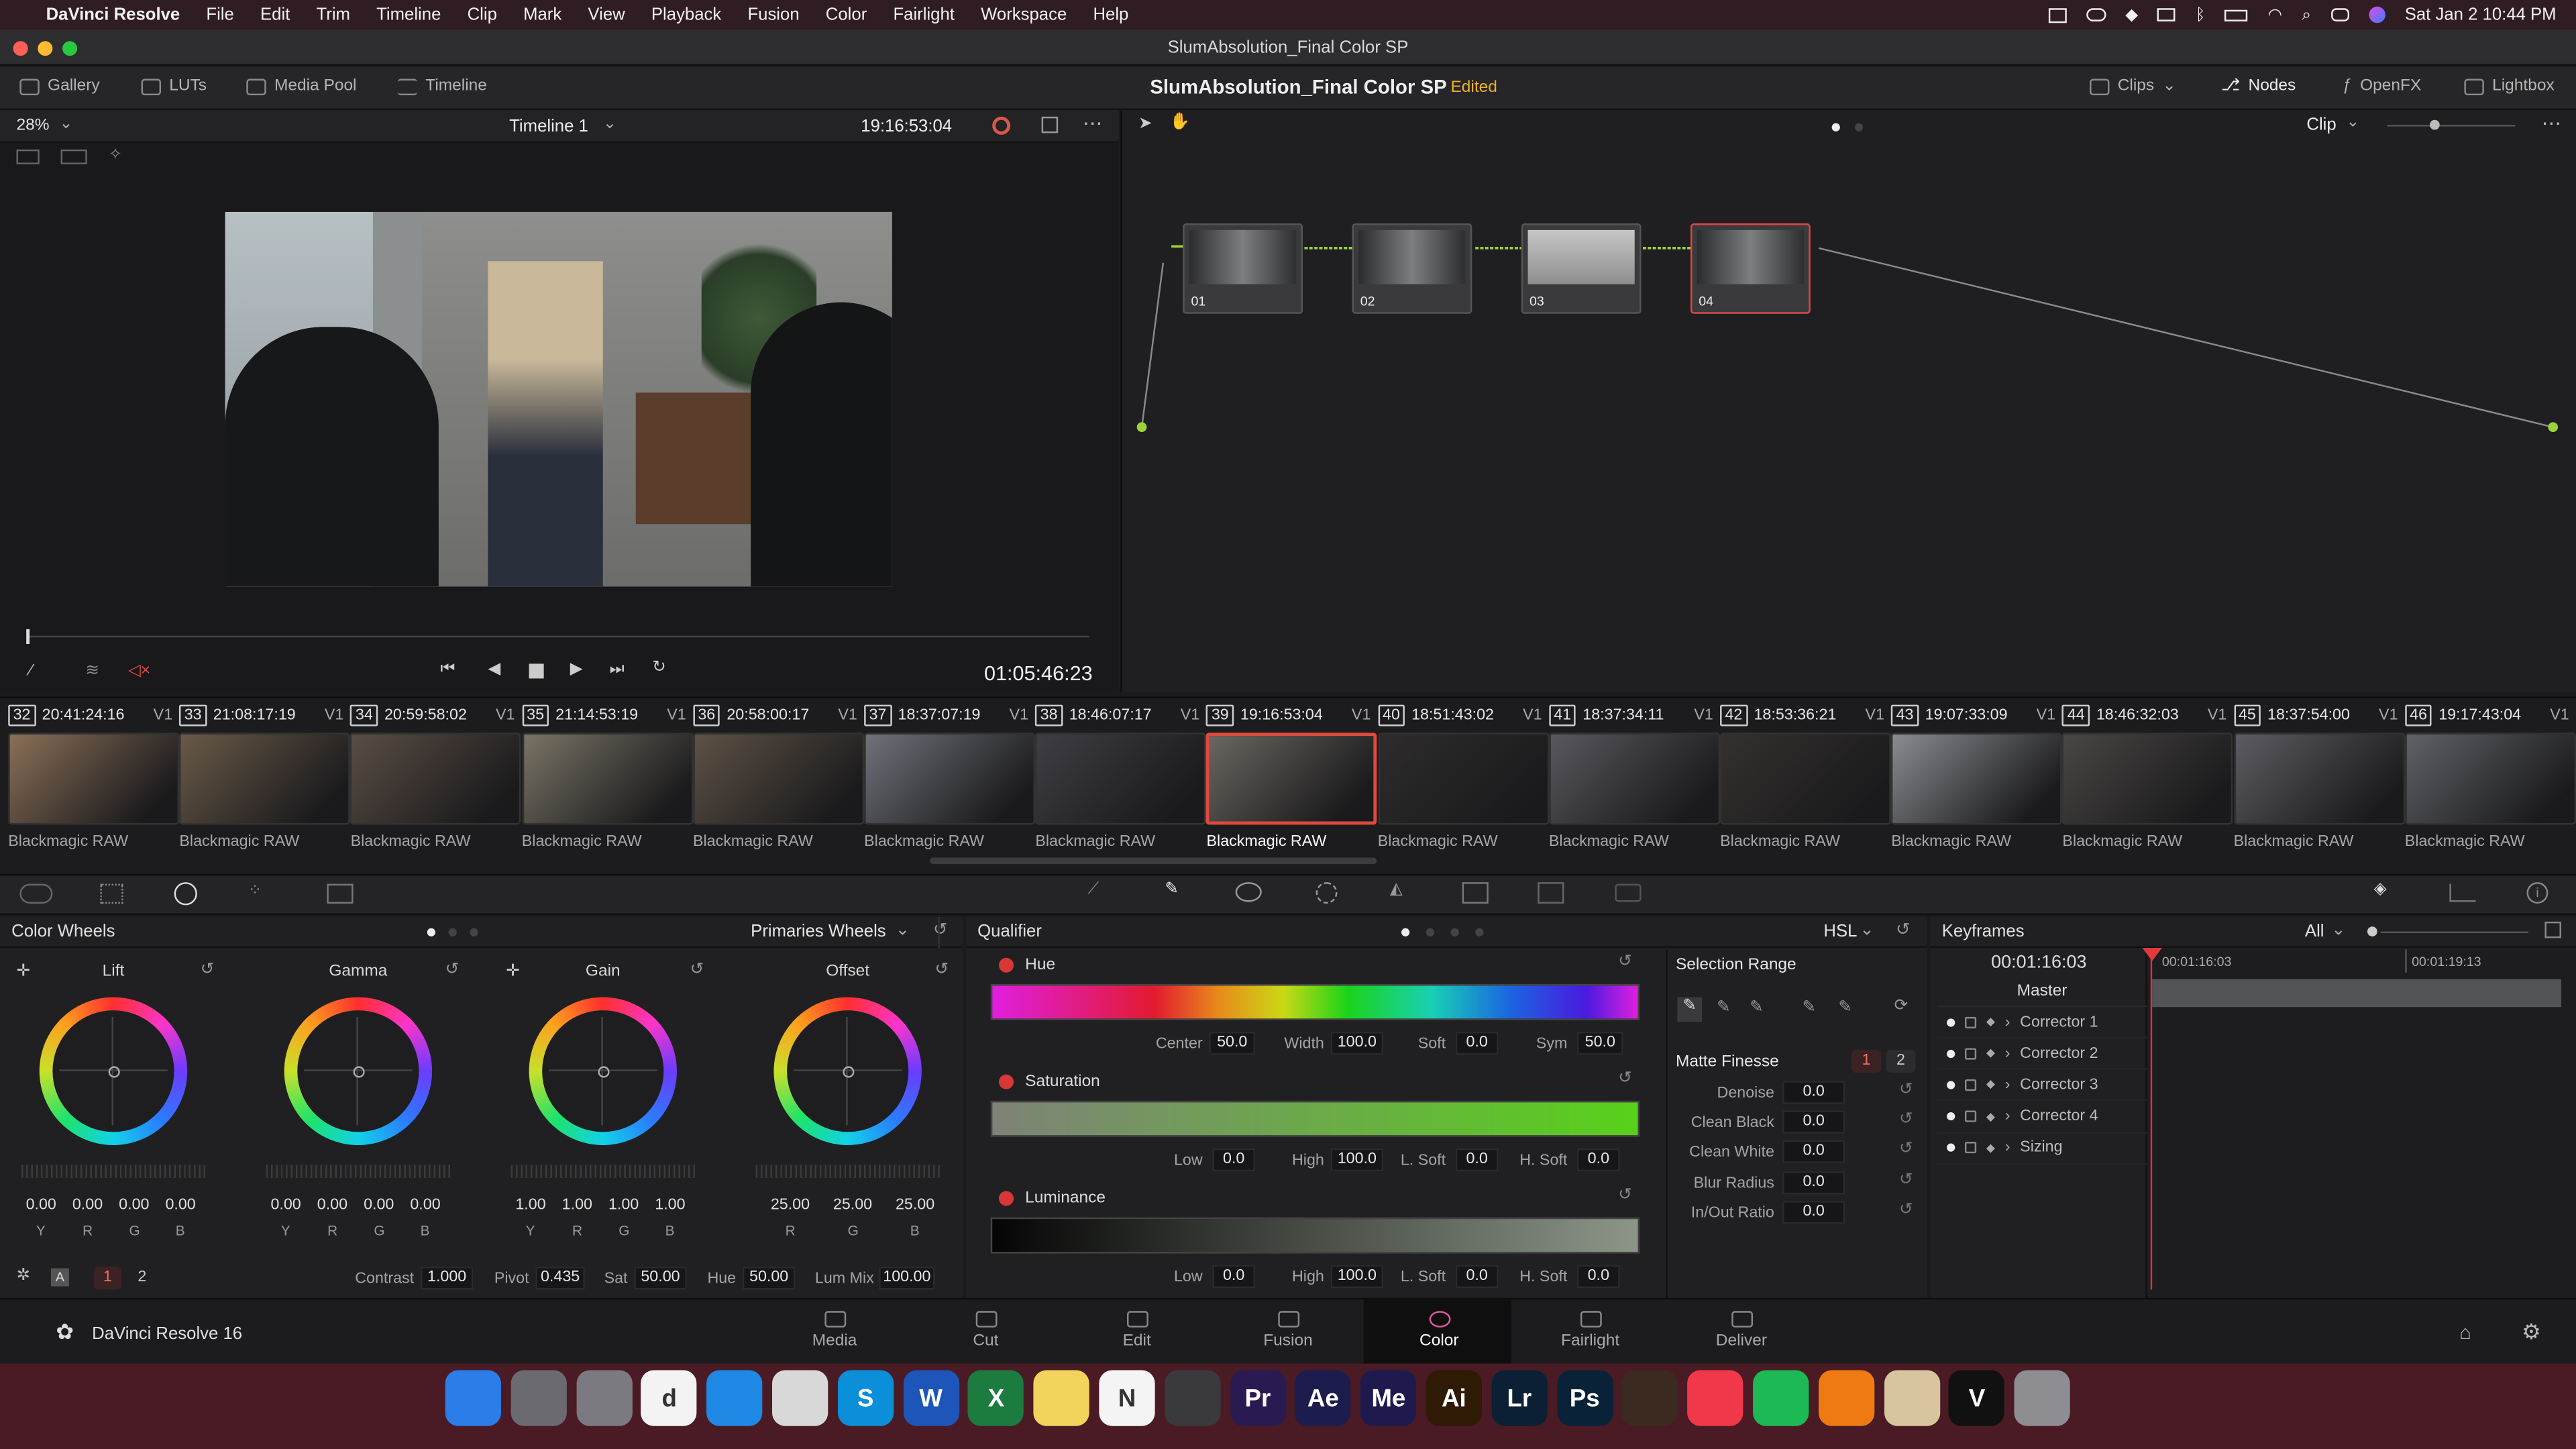  What do you see at coordinates (378, 1205) in the screenshot?
I see `gamma-value-g: 0.00` at bounding box center [378, 1205].